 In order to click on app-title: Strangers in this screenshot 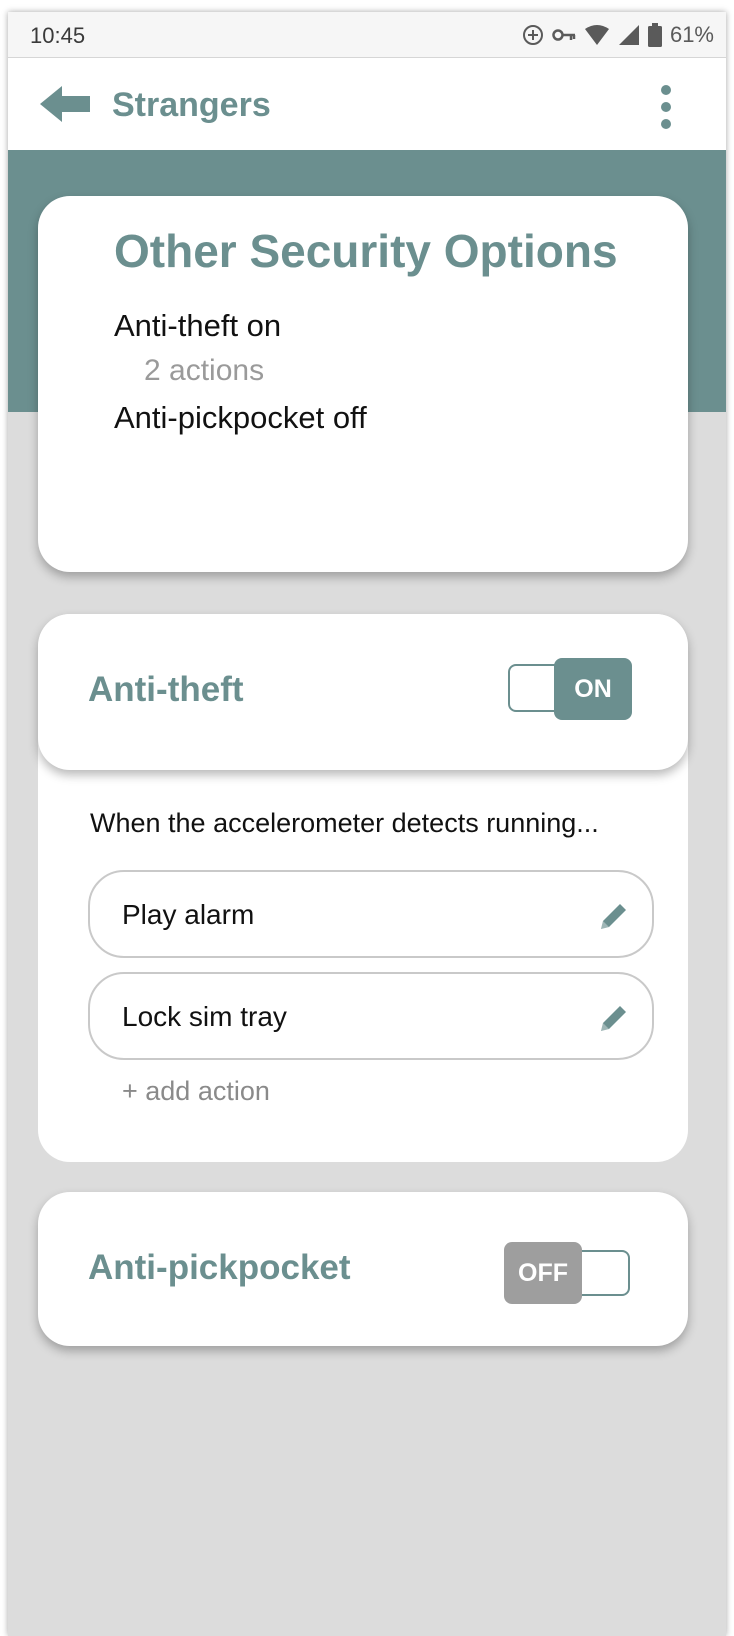, I will do `click(191, 105)`.